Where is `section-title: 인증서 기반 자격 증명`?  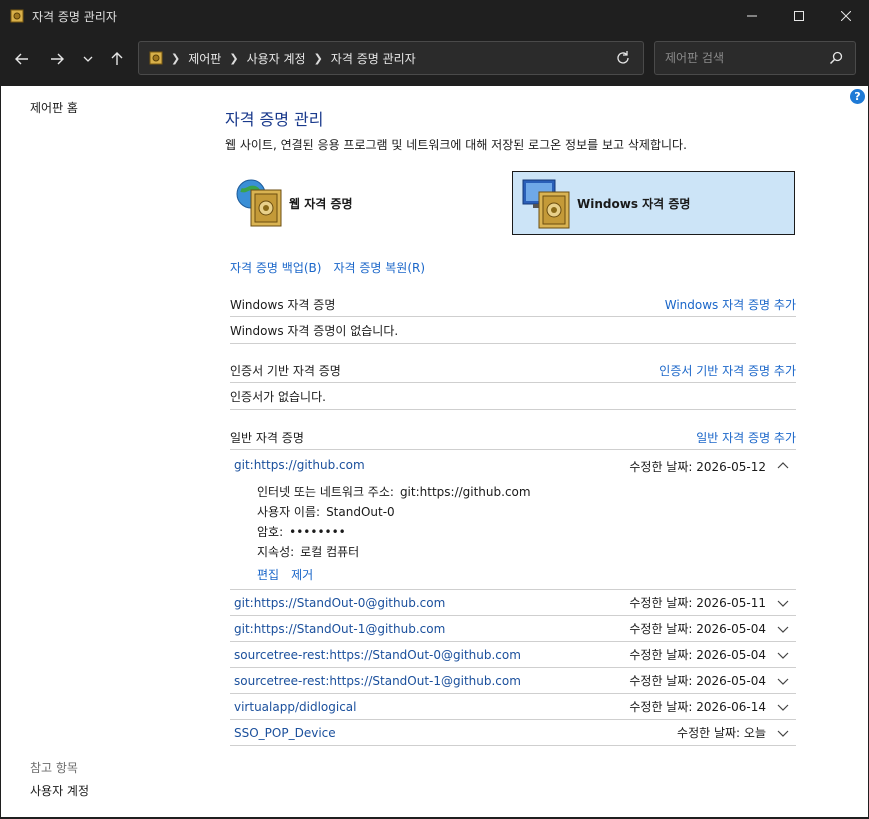 section-title: 인증서 기반 자격 증명 is located at coordinates (285, 371).